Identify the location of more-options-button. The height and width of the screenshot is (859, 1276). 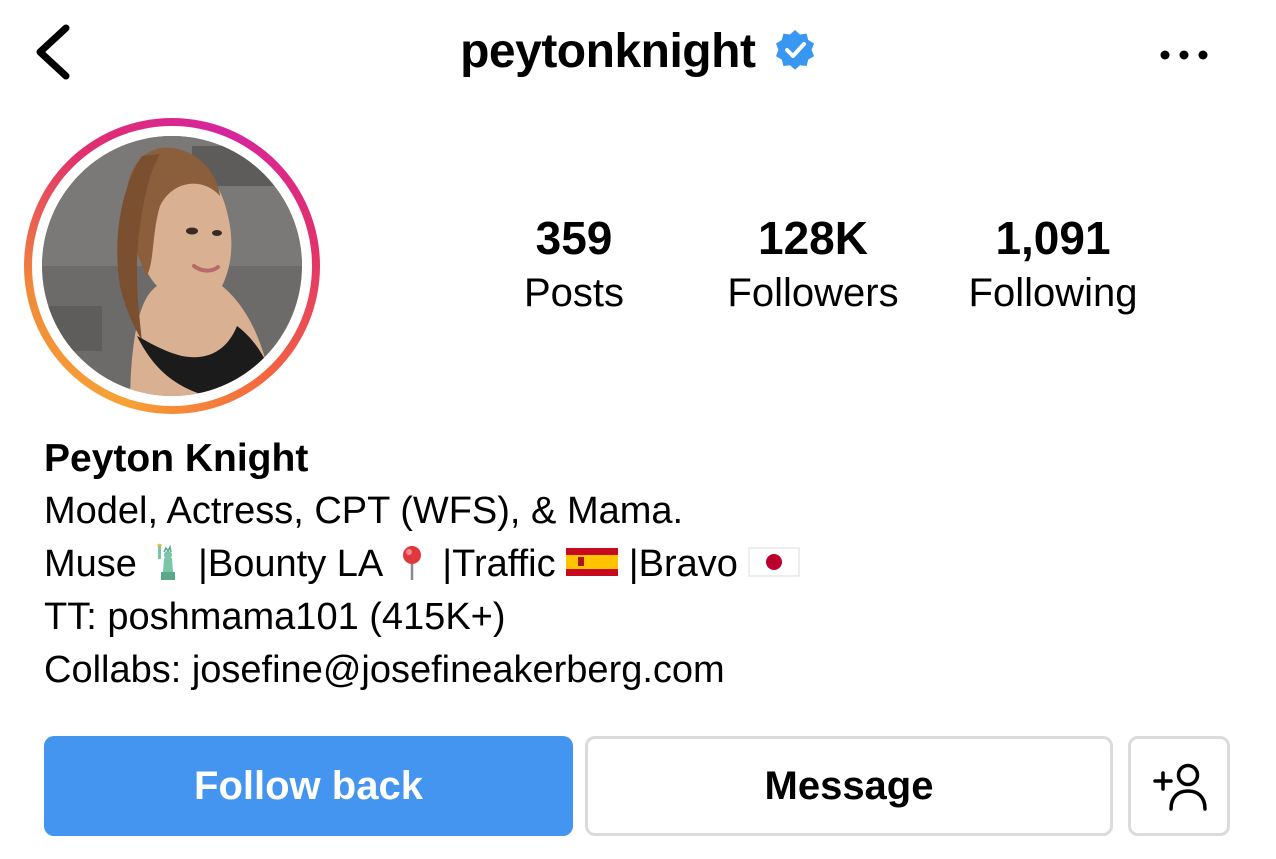
(1185, 55).